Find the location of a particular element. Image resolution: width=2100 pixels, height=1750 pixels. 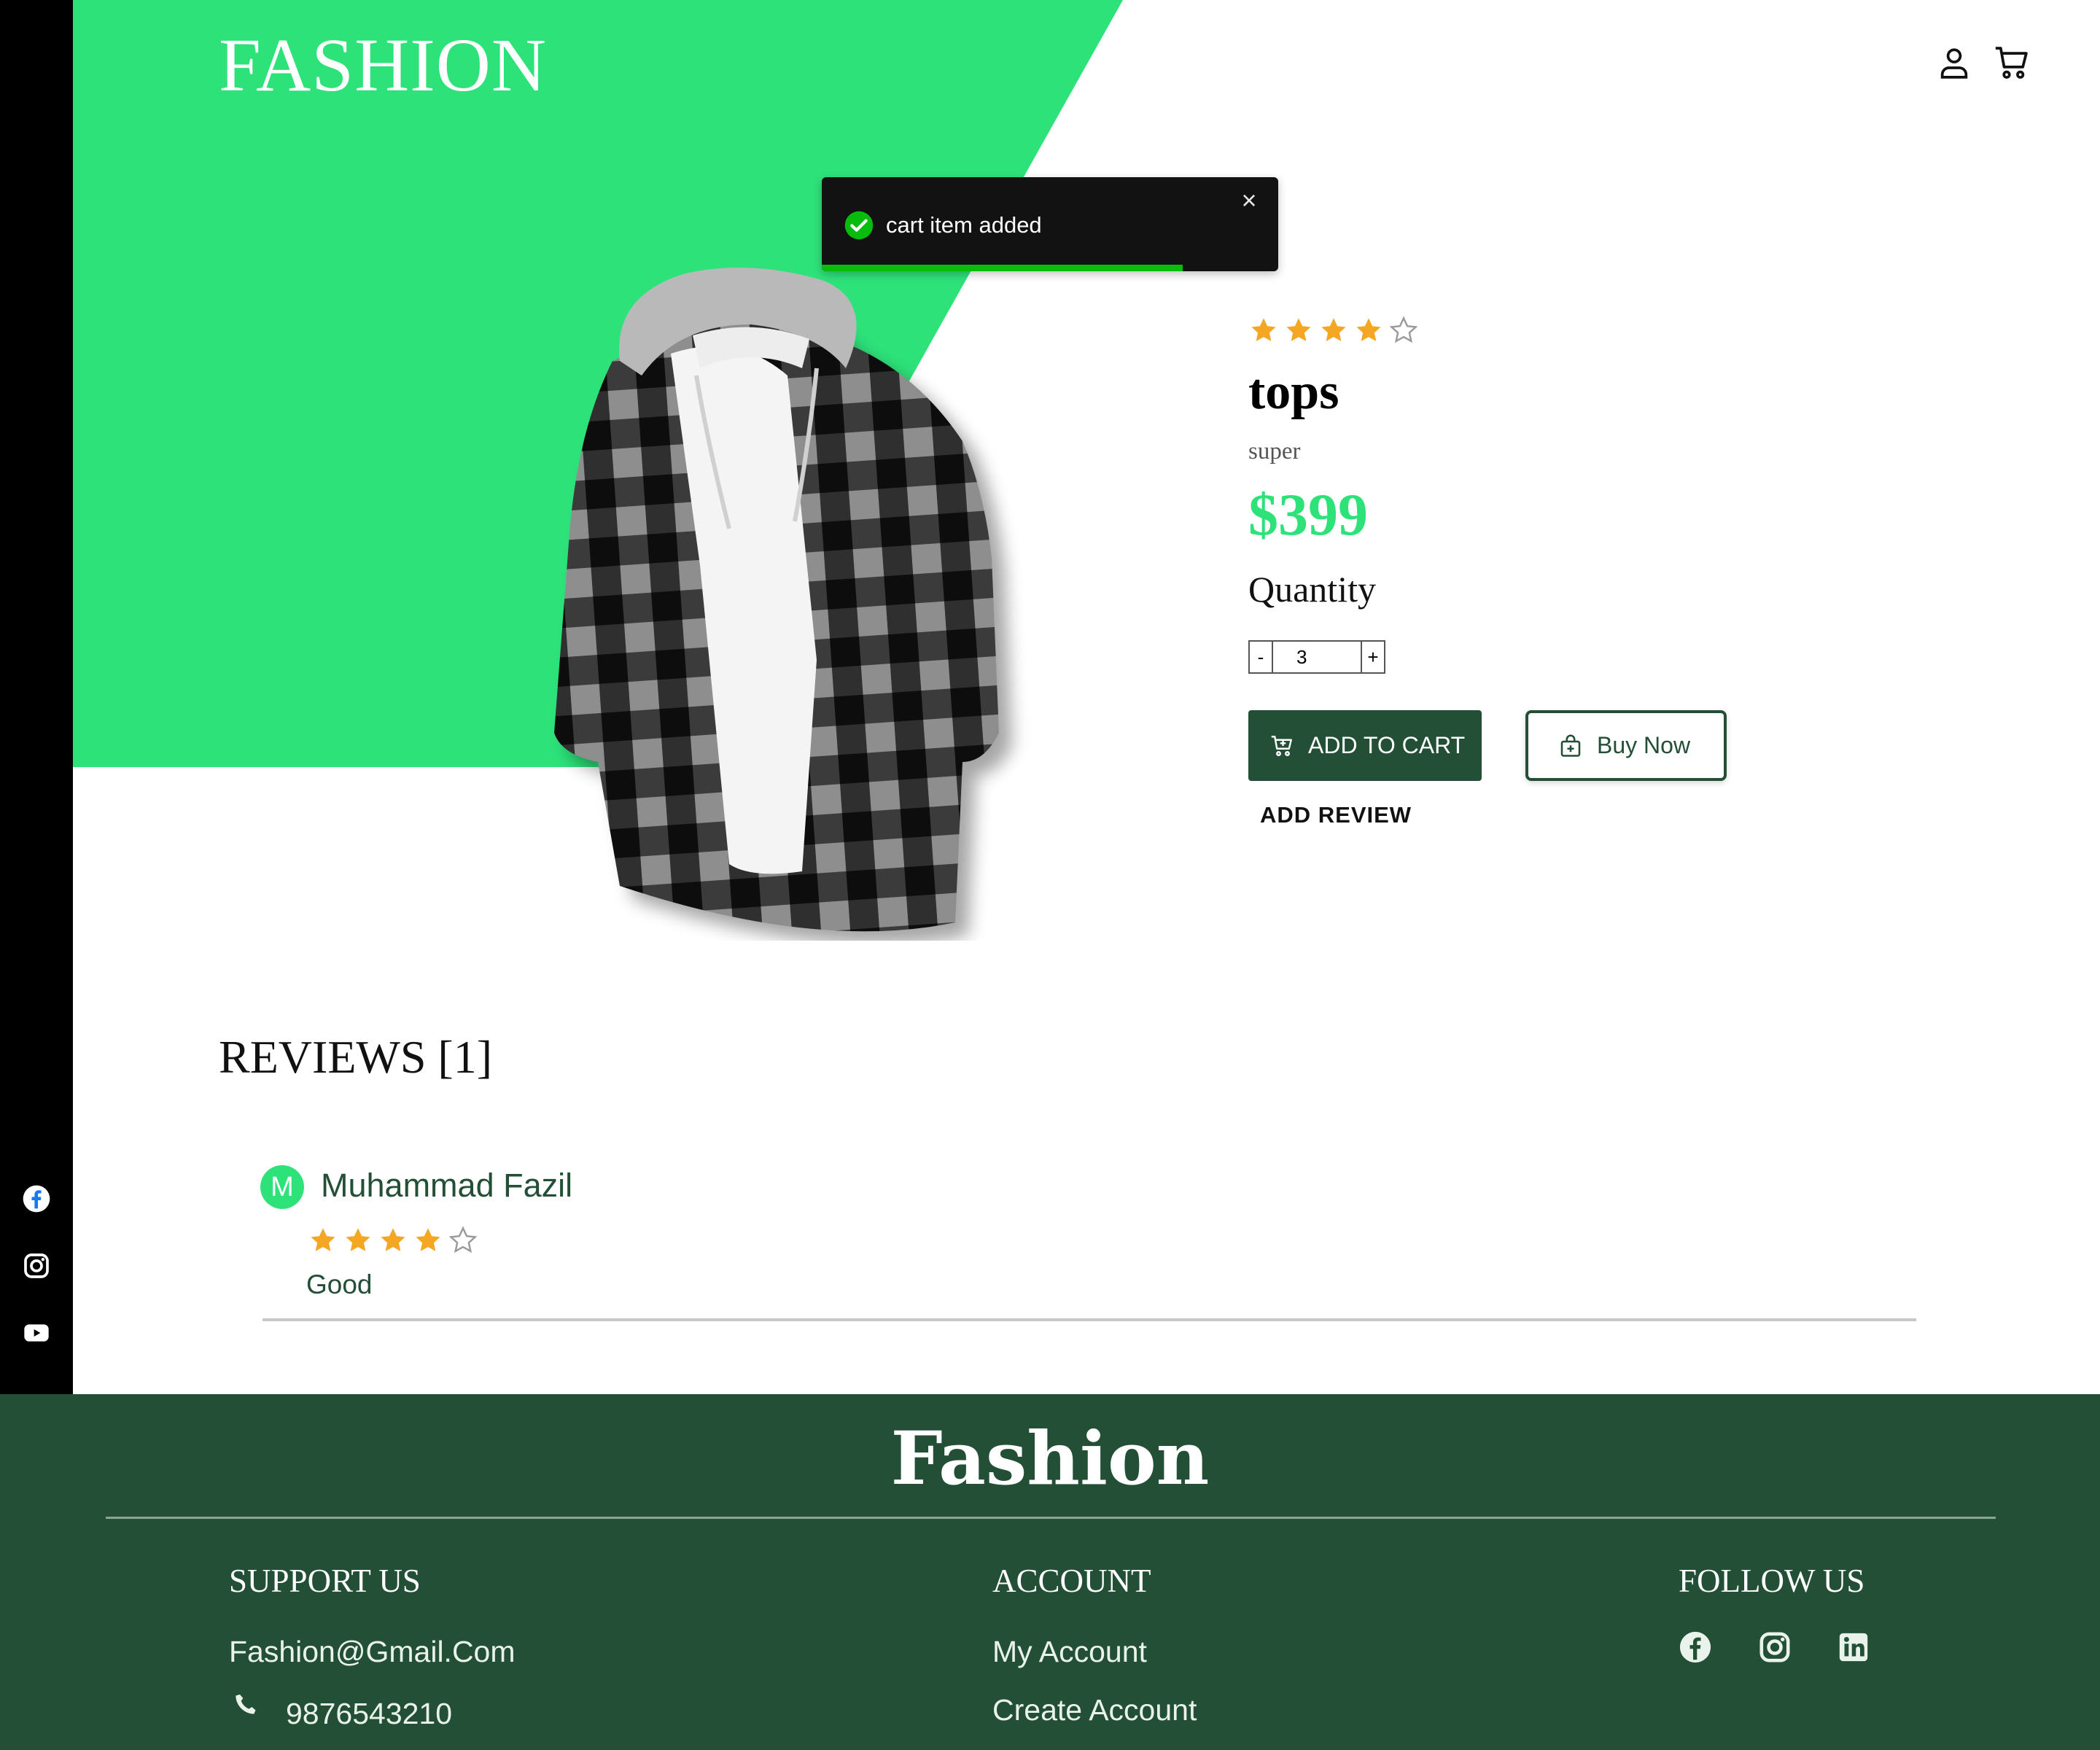

phone-icon is located at coordinates (246, 1704).